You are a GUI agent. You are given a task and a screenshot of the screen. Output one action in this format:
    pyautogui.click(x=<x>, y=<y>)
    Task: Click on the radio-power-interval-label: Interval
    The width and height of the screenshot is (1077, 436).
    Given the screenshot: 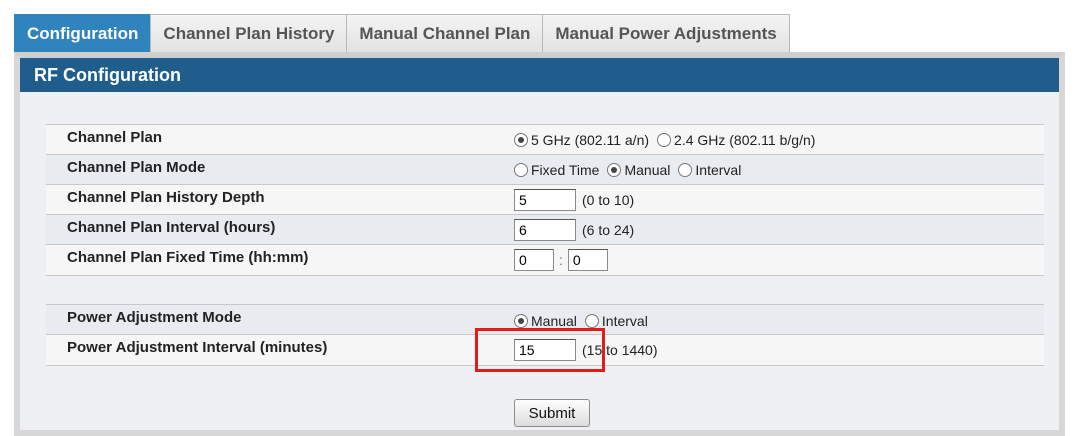 What is the action you would take?
    pyautogui.click(x=624, y=321)
    